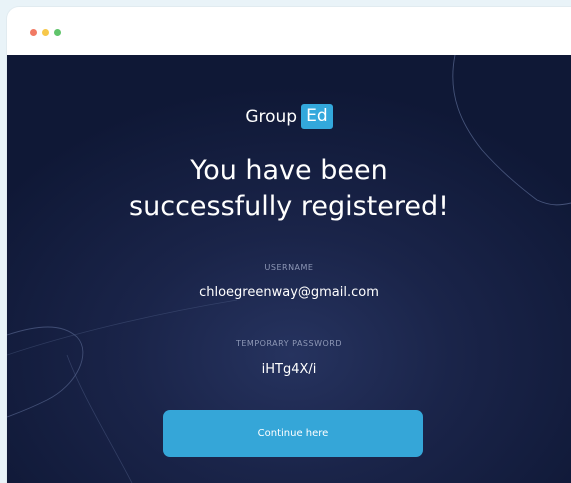 This screenshot has height=483, width=571. I want to click on maximize-window-icon, so click(57, 32).